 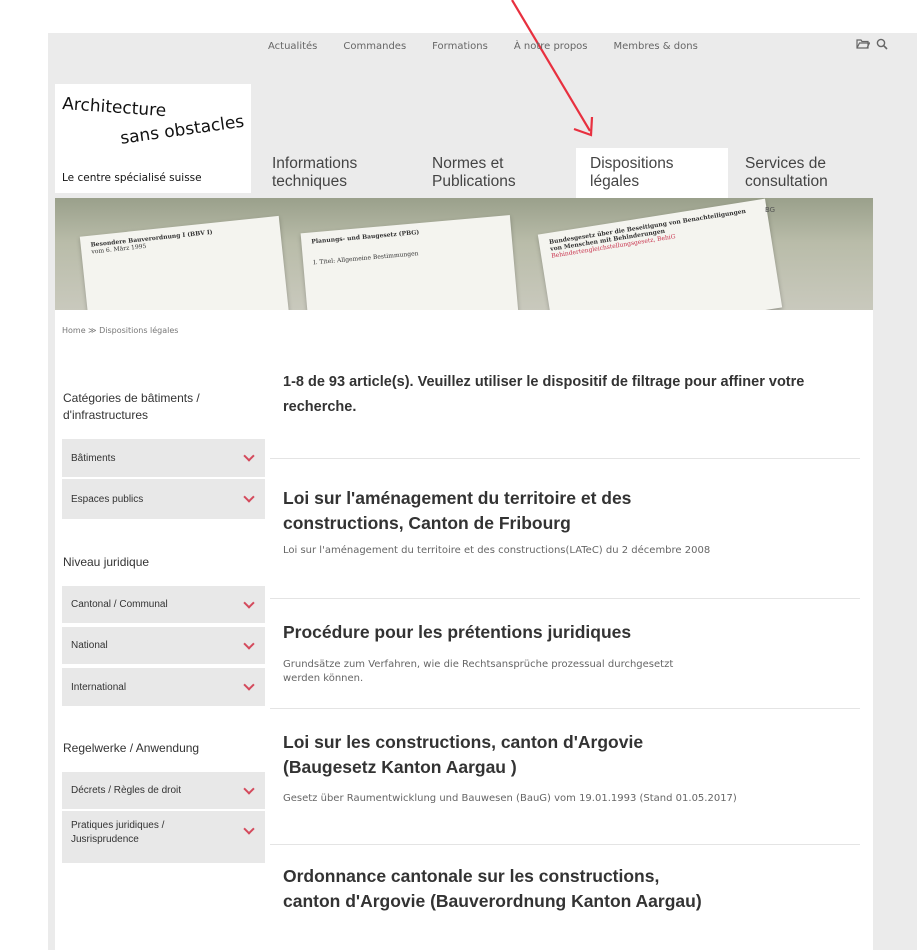 What do you see at coordinates (118, 832) in the screenshot?
I see `filter-pratiques-juridiques-label: Pratiques juridiques / Jusrisprudence` at bounding box center [118, 832].